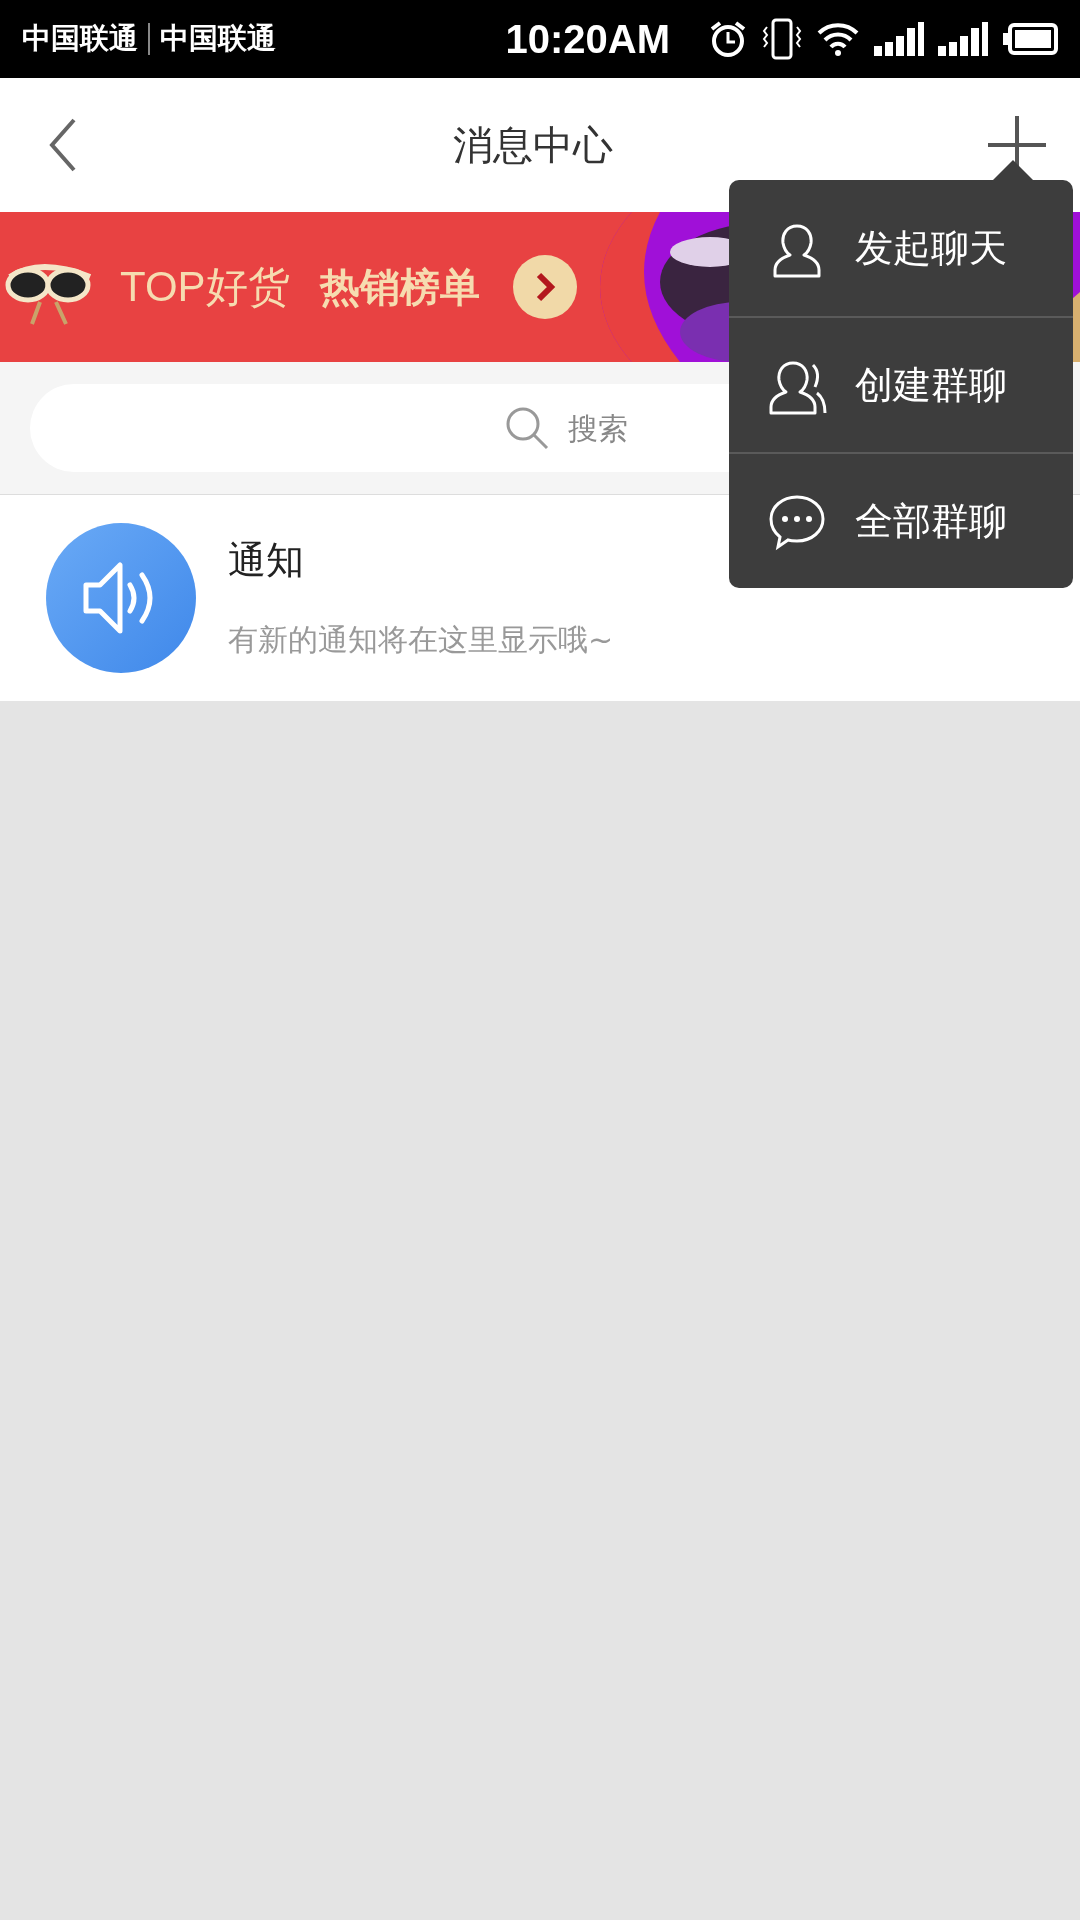 The image size is (1080, 1920). I want to click on search-icon, so click(527, 428).